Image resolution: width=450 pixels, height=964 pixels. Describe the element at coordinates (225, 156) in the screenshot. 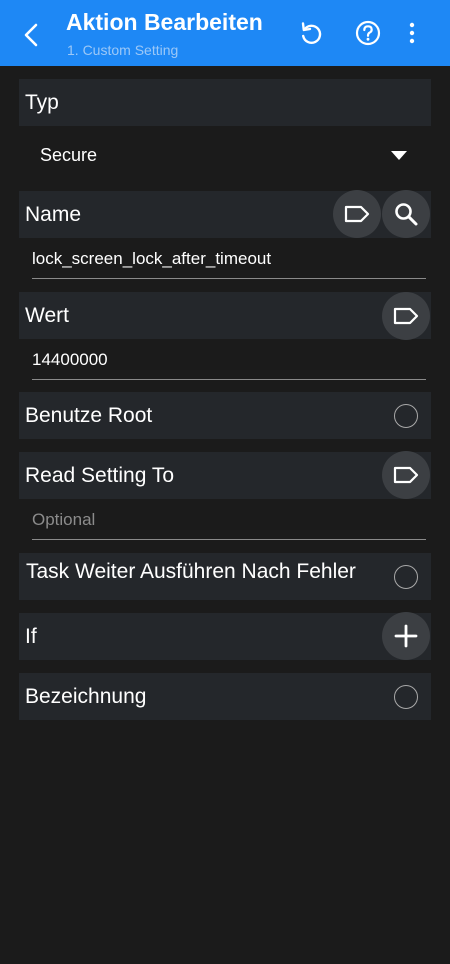

I see `type-dropdown: Secure` at that location.